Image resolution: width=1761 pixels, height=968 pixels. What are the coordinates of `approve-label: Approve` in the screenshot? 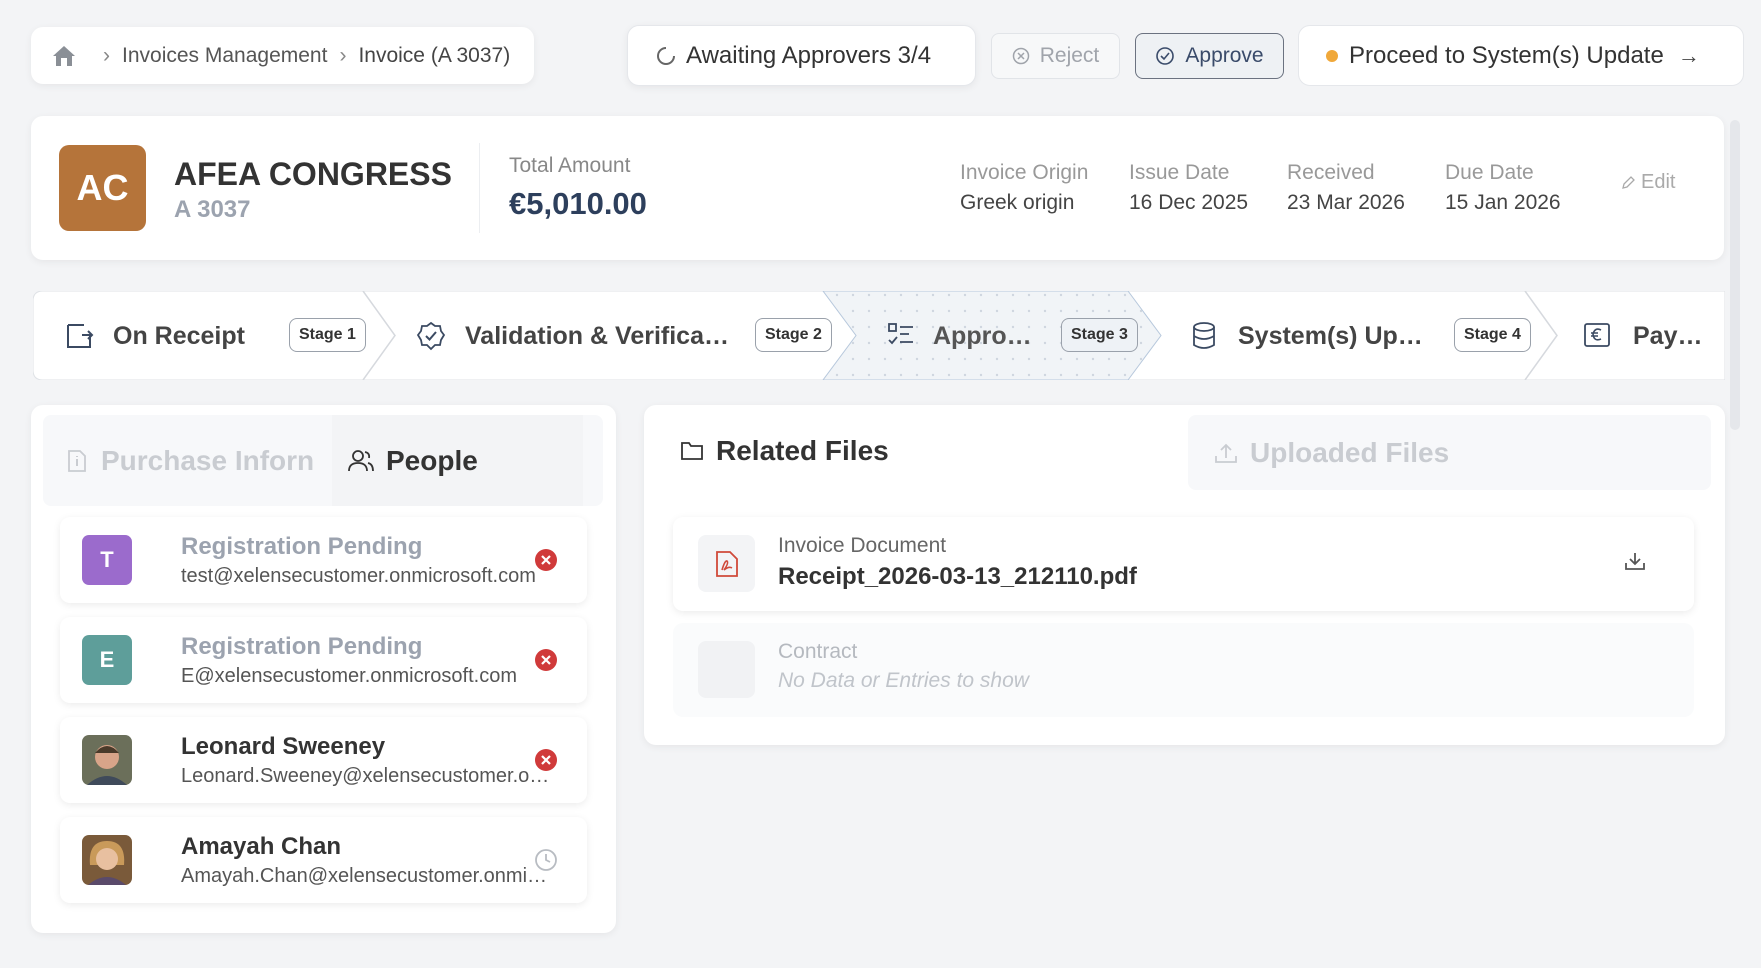 It's located at (1224, 55).